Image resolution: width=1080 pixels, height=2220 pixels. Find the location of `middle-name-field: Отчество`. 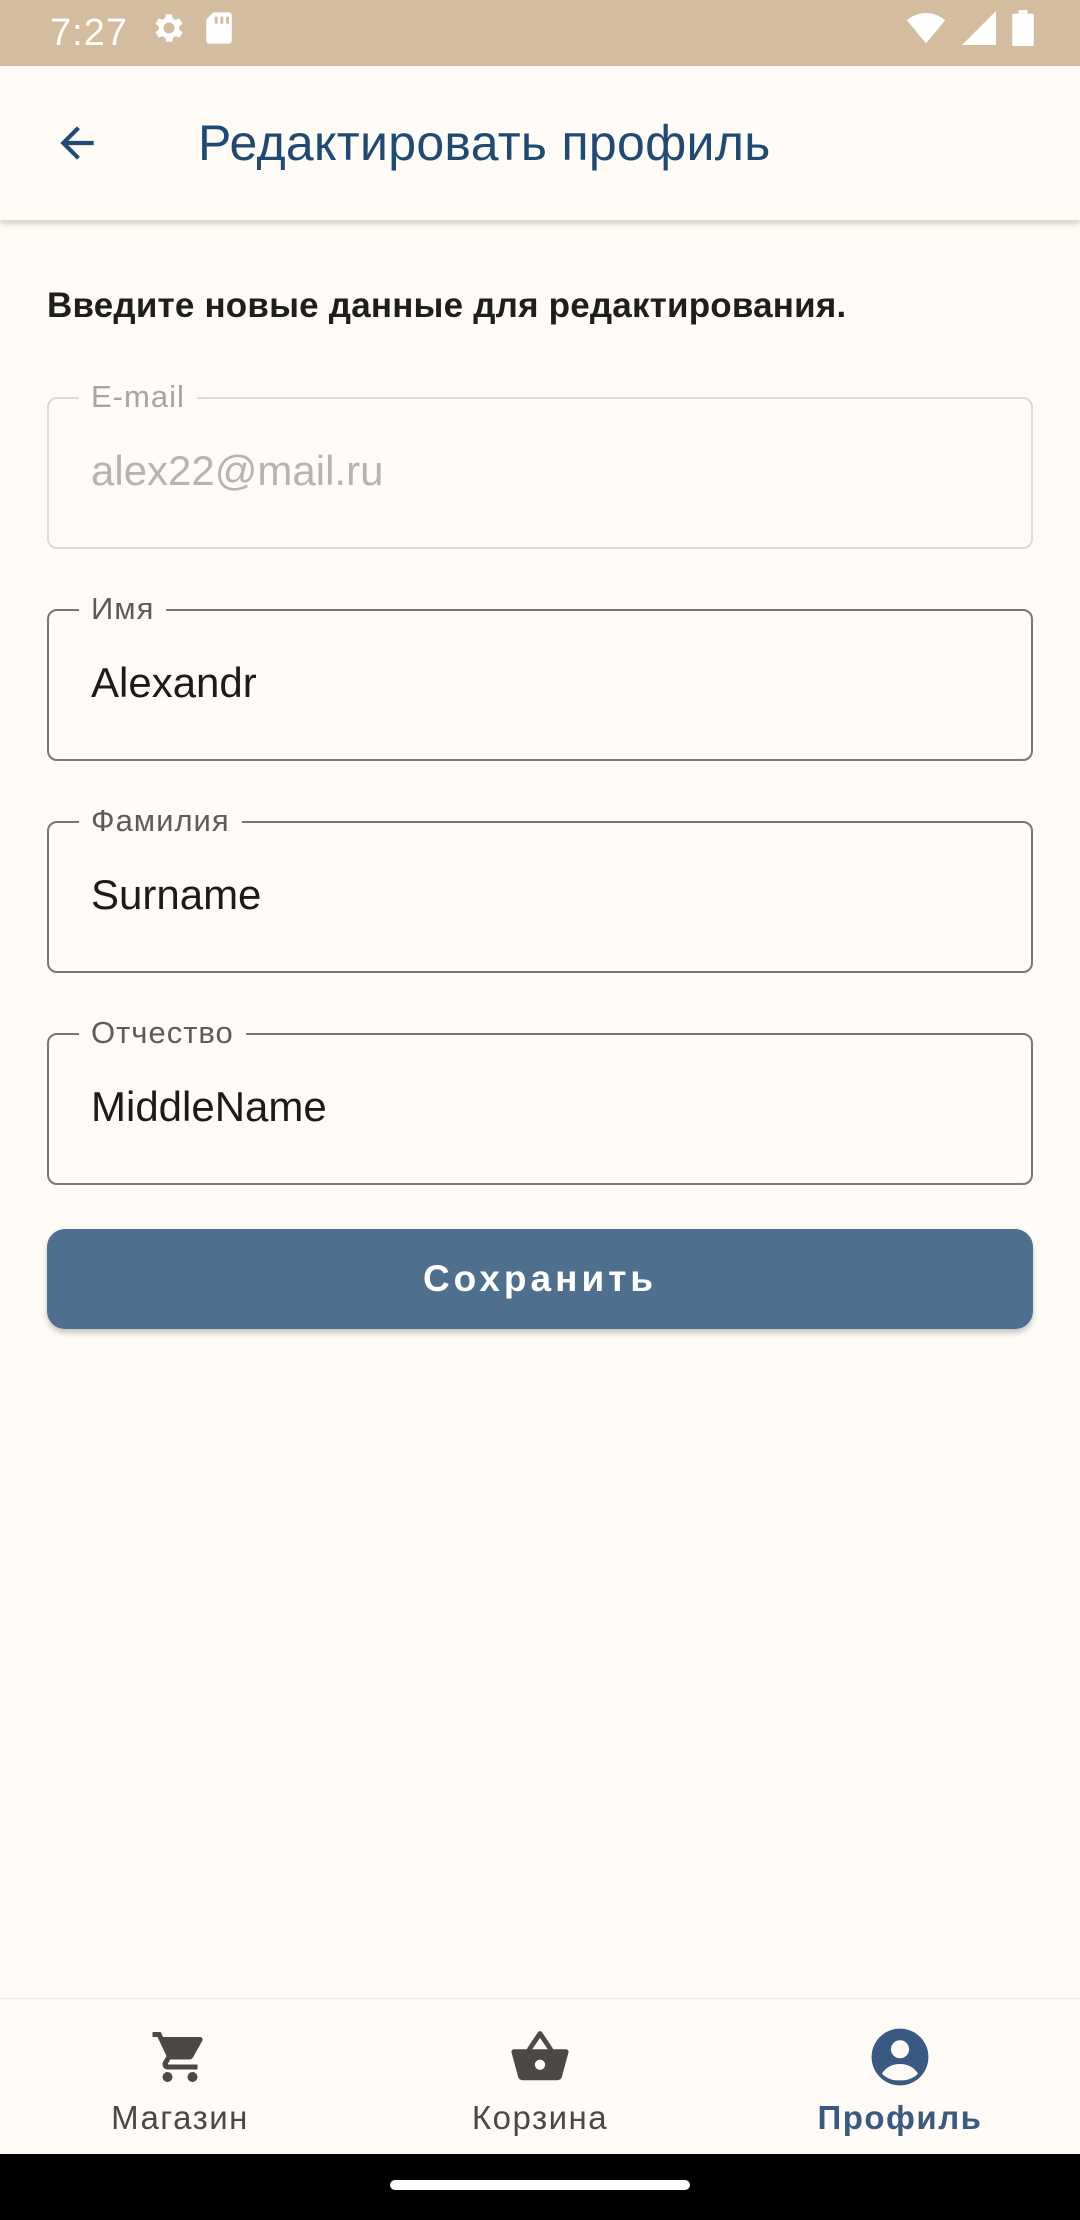

middle-name-field: Отчество is located at coordinates (540, 1100).